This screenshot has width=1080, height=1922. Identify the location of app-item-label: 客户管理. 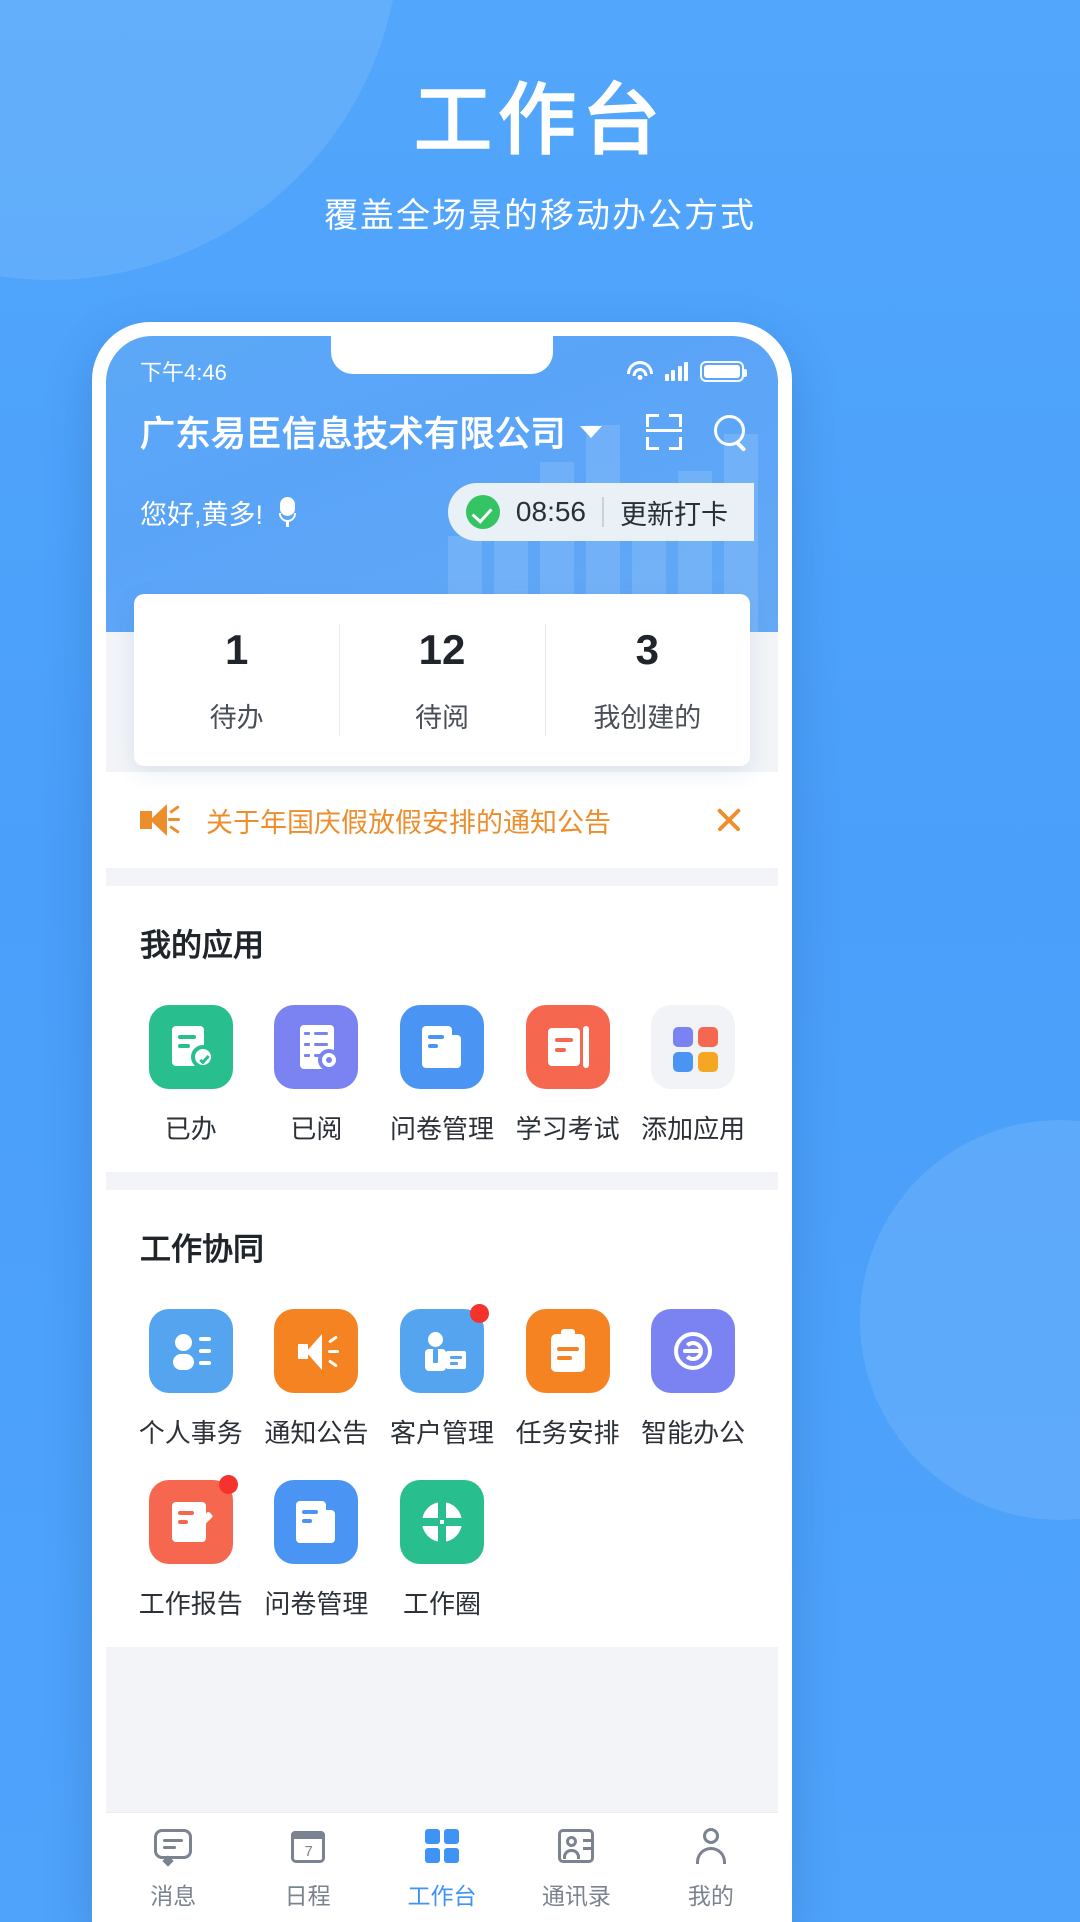
(441, 1433).